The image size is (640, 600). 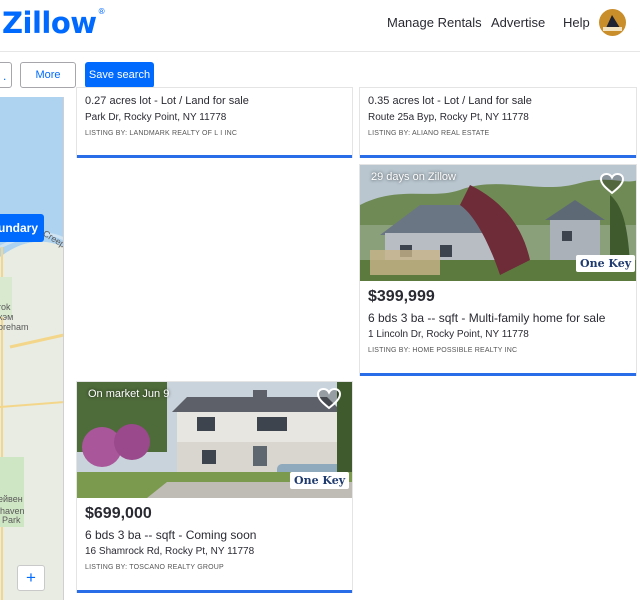 What do you see at coordinates (101, 12) in the screenshot?
I see `registered-mark: ®` at bounding box center [101, 12].